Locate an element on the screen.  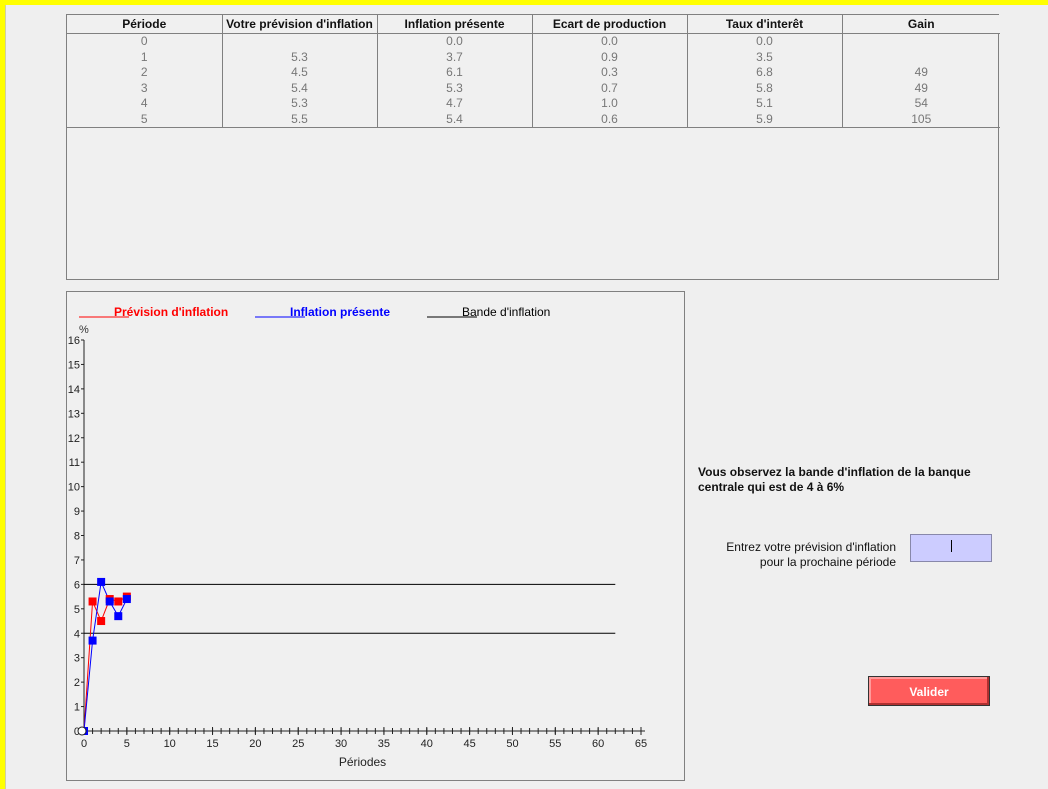
column-header: Ecart de production is located at coordinates (609, 24).